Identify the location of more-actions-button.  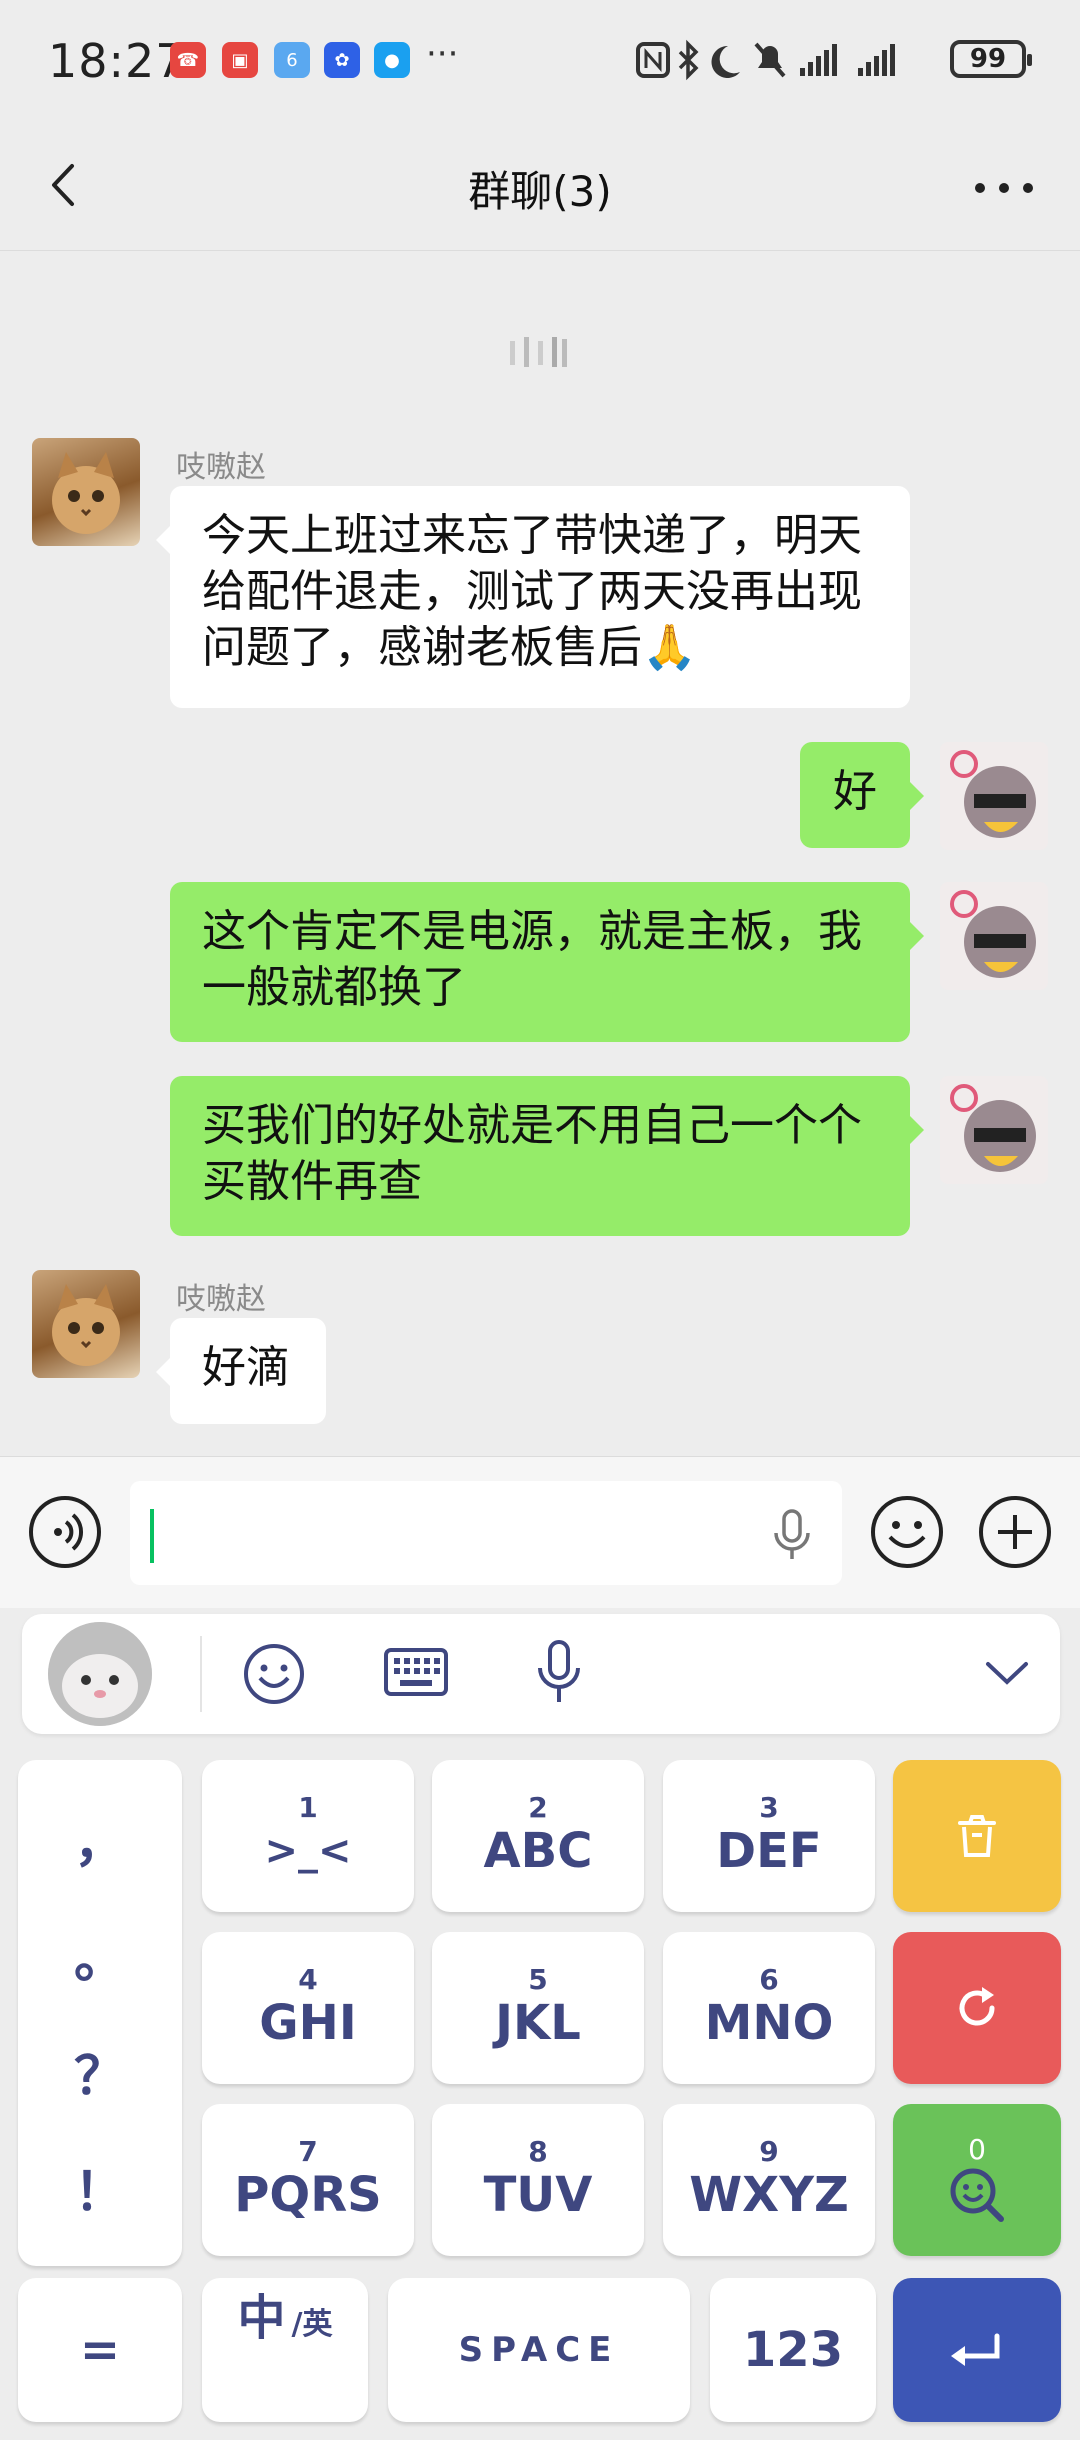
(1015, 1534).